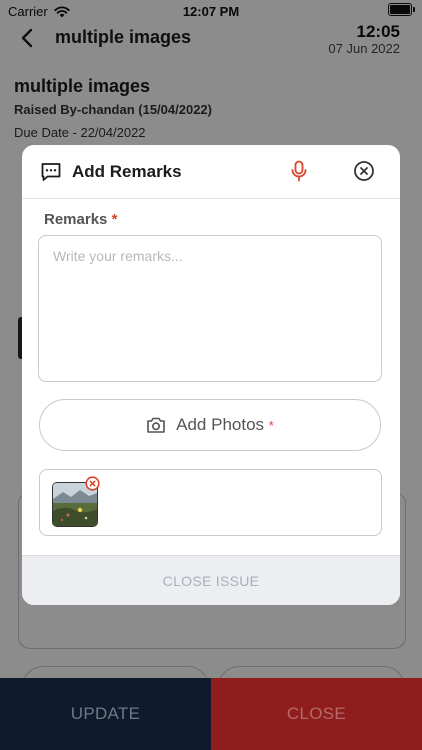  Describe the element at coordinates (220, 424) in the screenshot. I see `add-photos-text: Add Photos` at that location.